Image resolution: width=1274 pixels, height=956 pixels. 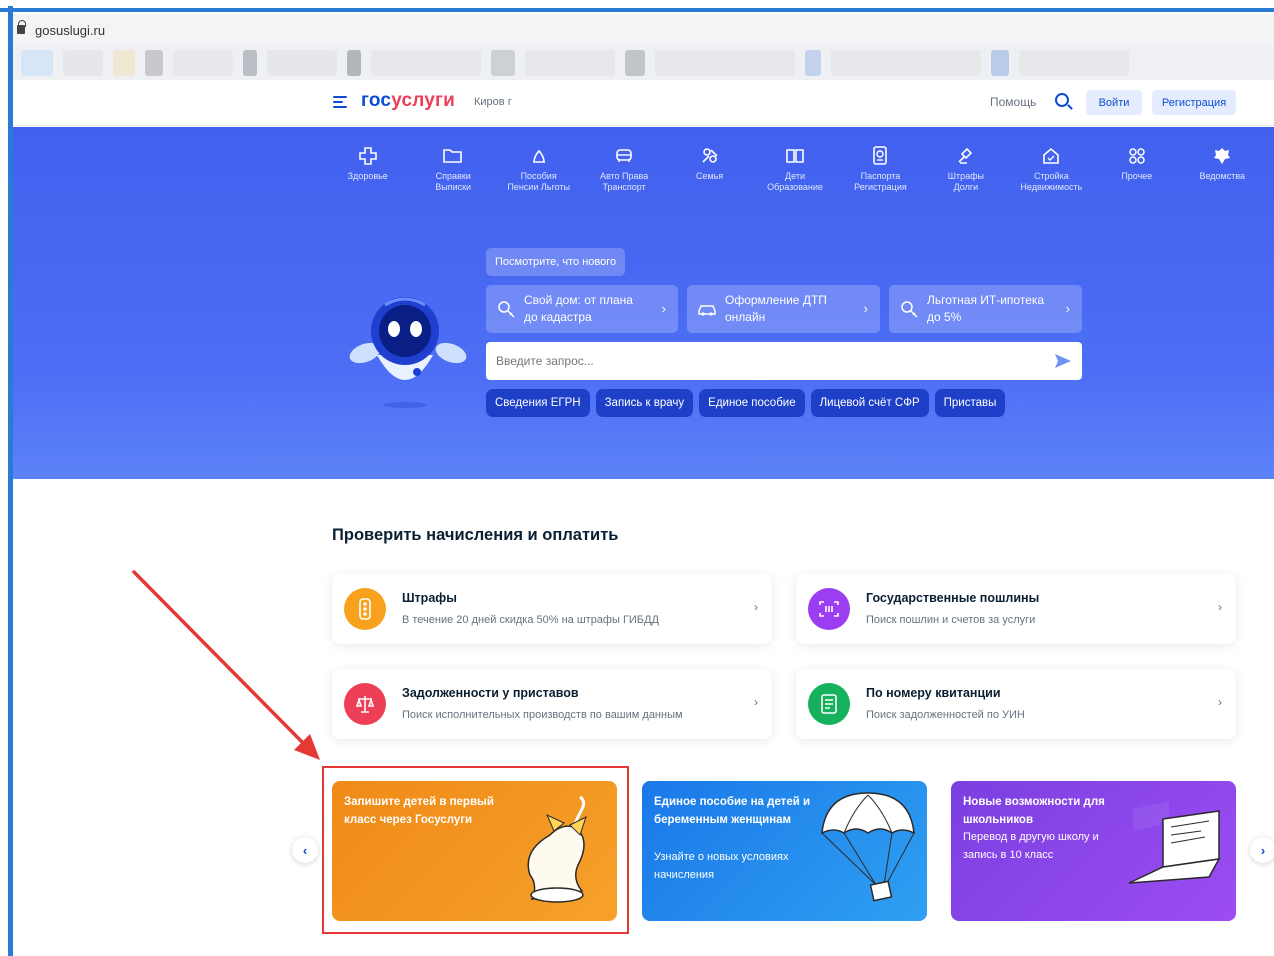 I want to click on category-documents: Справки Выписки, so click(x=452, y=169).